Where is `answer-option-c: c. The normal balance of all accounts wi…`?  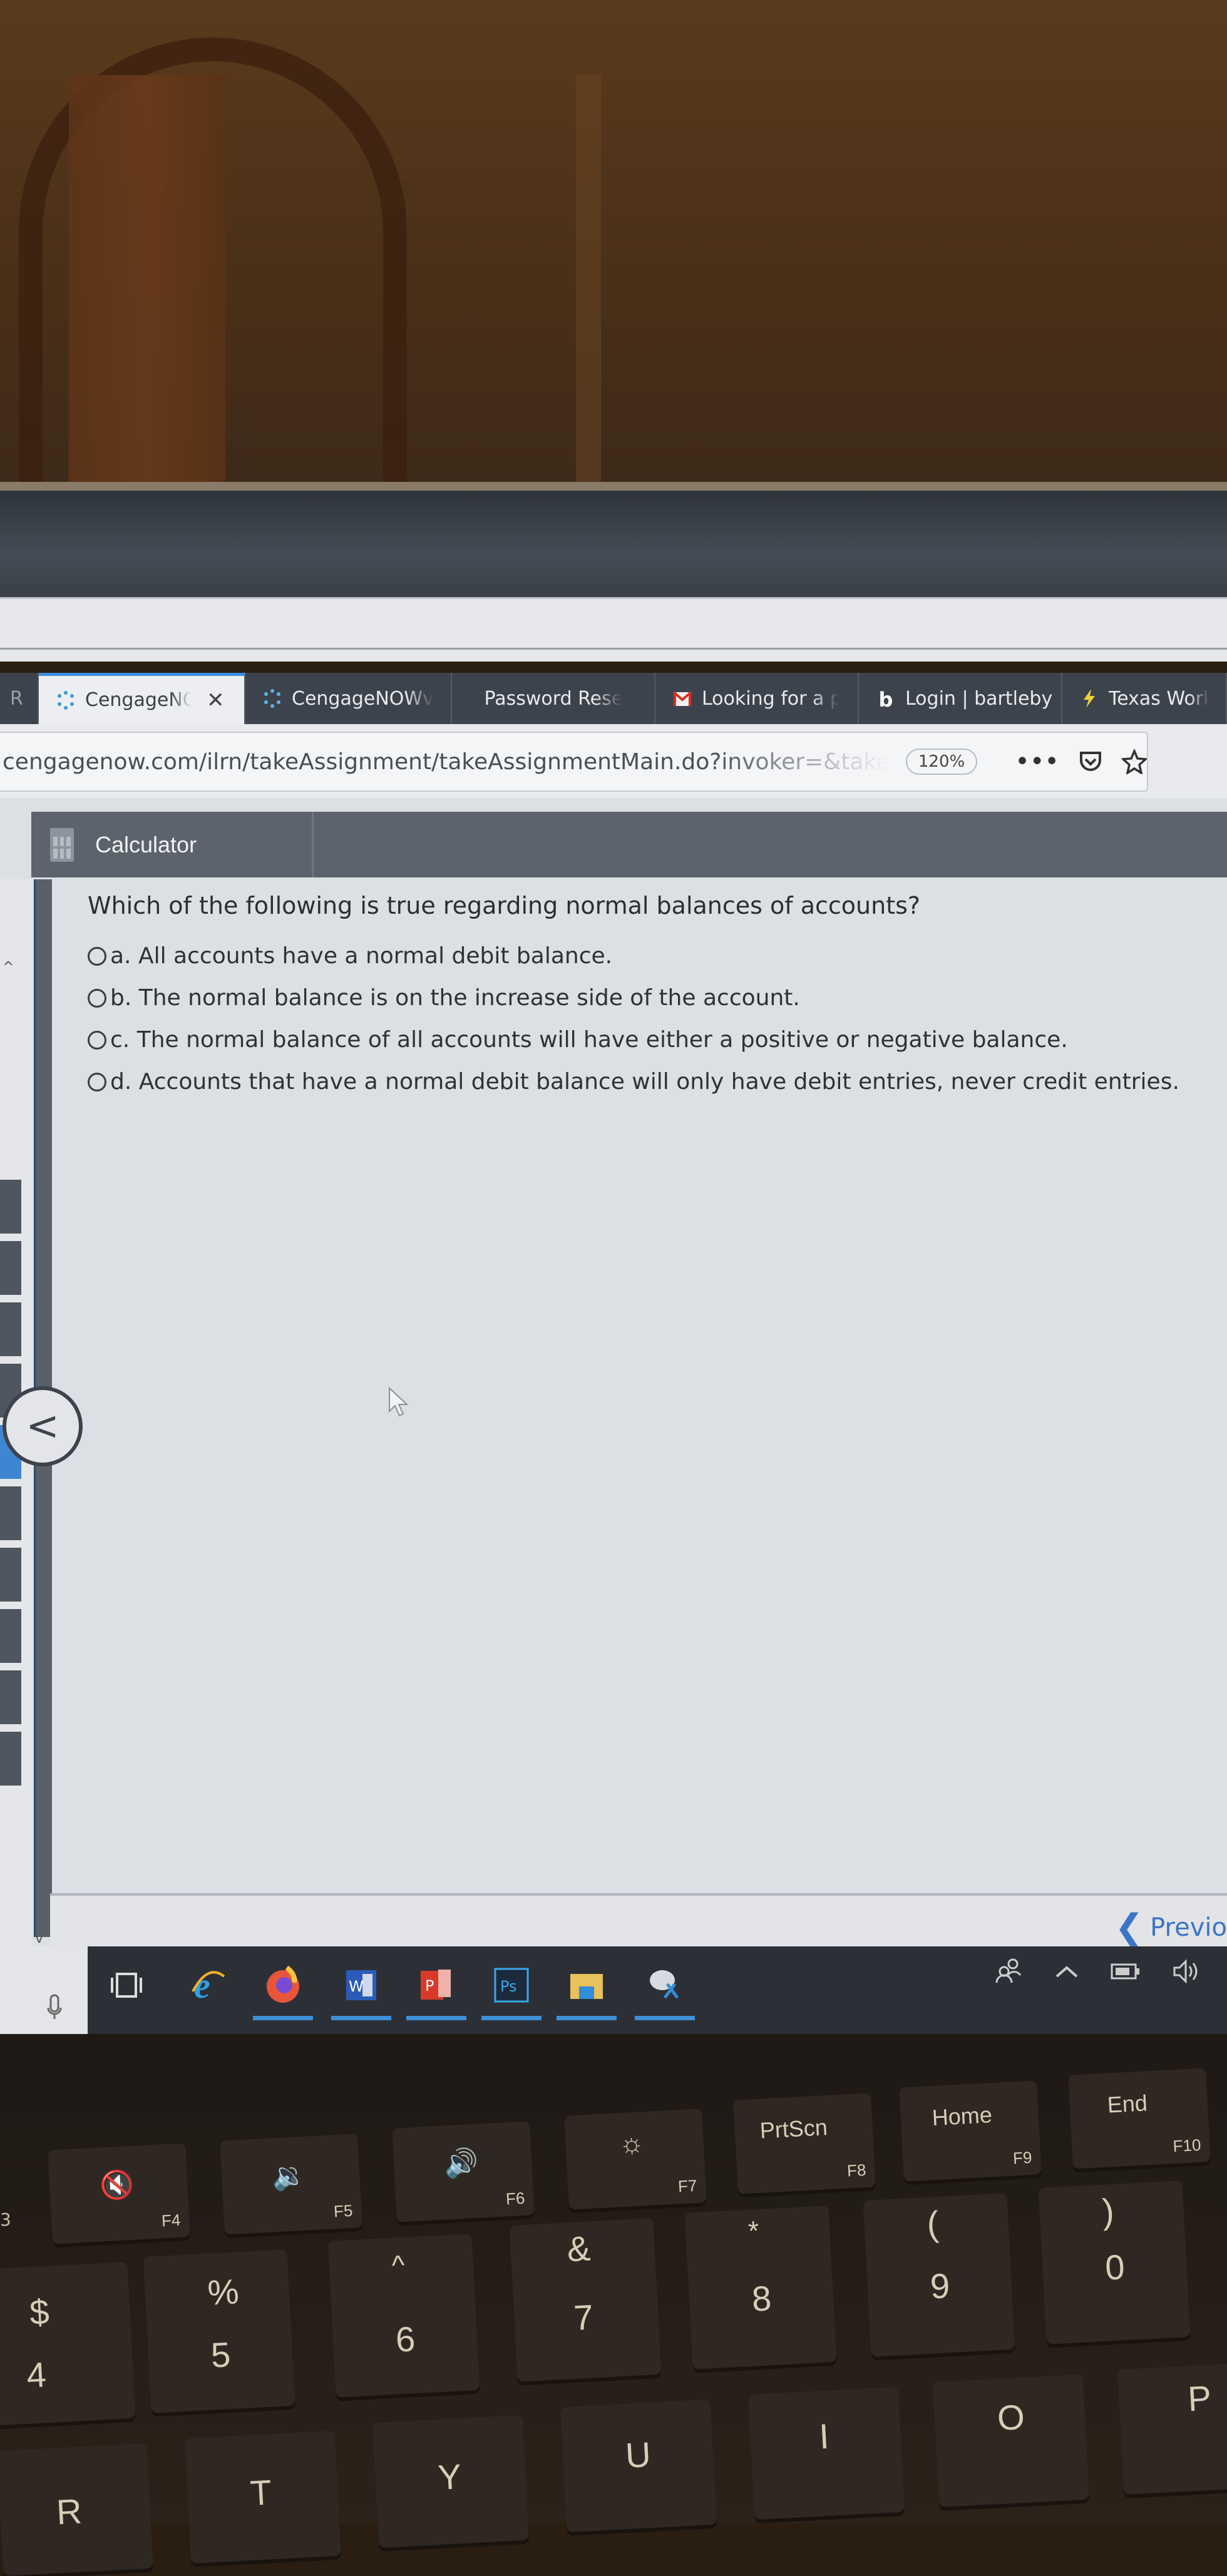
answer-option-c: c. The normal balance of all accounts wi… is located at coordinates (651, 1040).